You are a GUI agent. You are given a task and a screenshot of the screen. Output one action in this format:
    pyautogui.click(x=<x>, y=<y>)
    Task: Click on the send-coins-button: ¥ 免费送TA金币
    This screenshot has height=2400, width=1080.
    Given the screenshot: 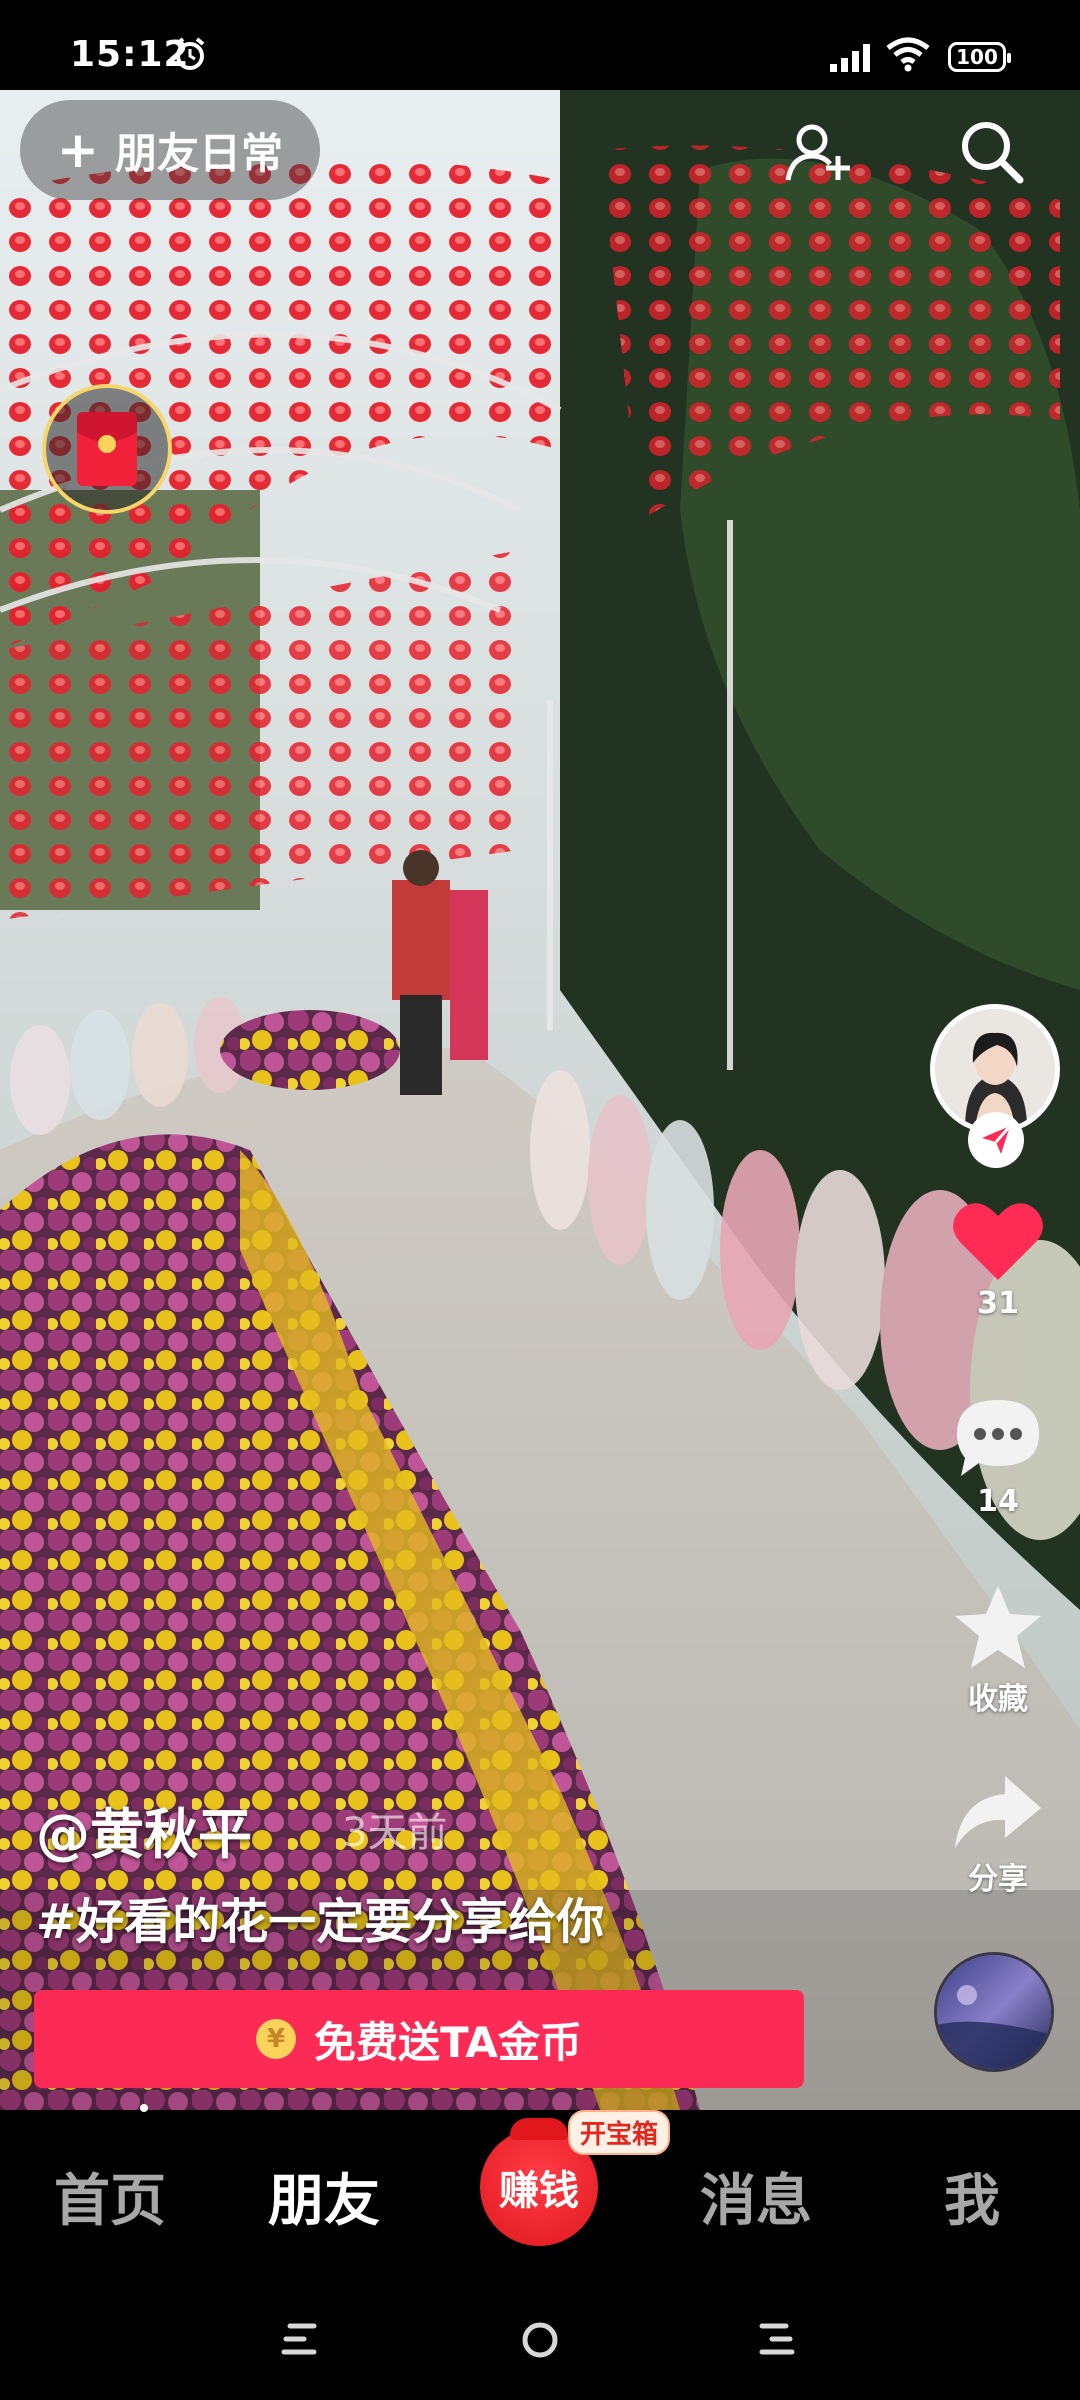 What is the action you would take?
    pyautogui.click(x=419, y=2039)
    